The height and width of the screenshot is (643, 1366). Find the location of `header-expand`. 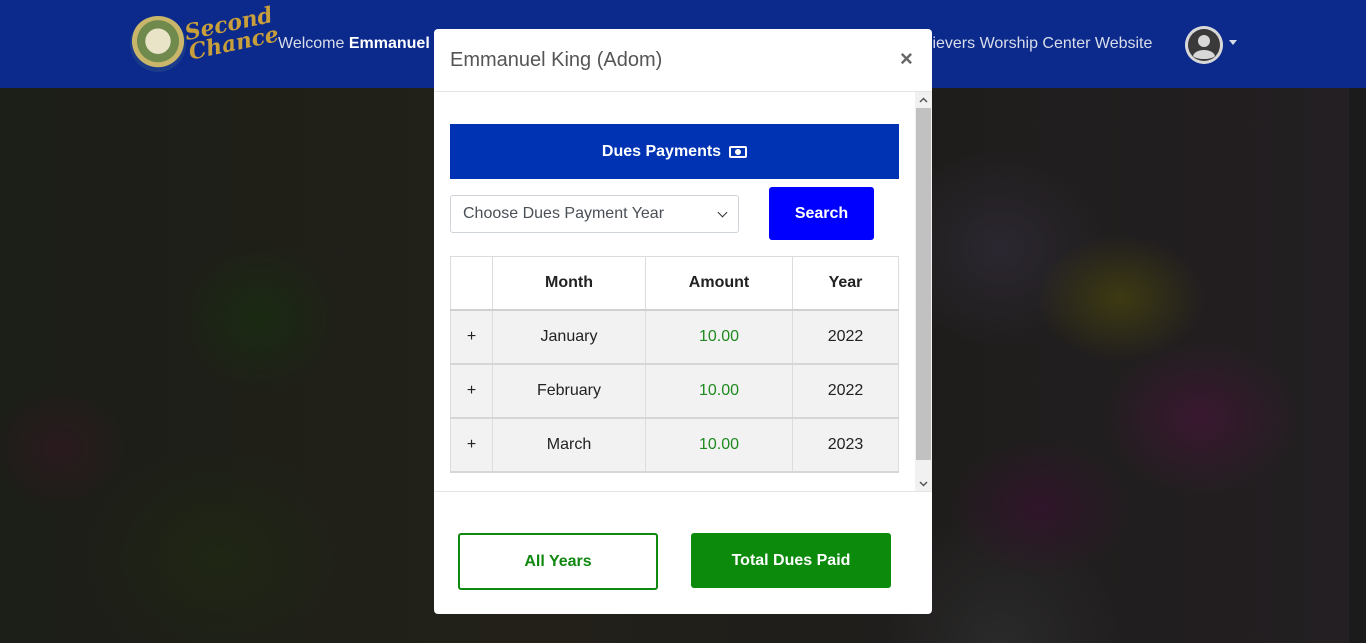

header-expand is located at coordinates (471, 283).